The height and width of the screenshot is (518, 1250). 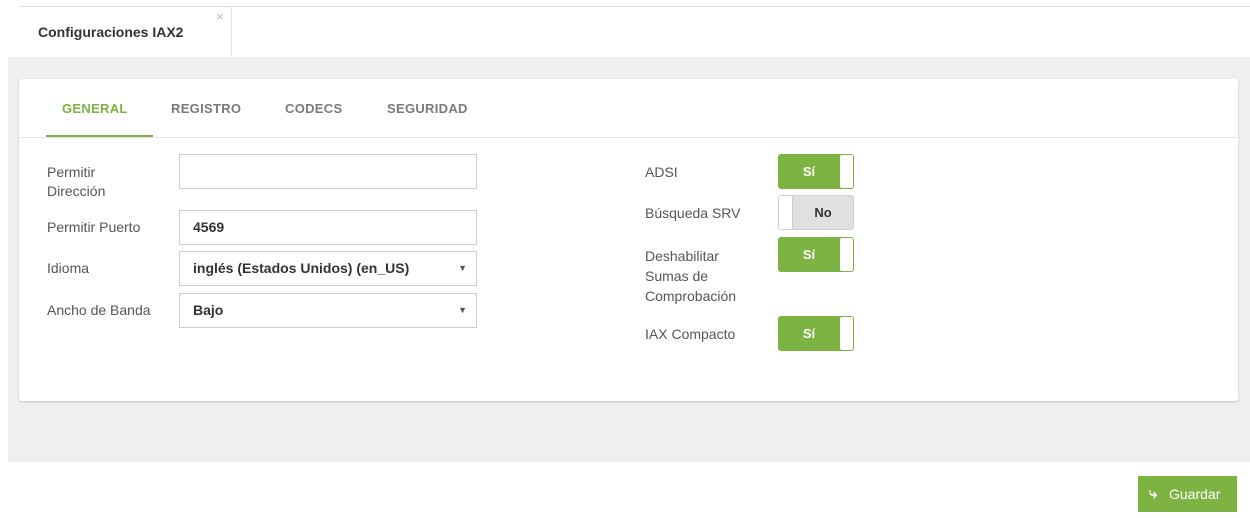 I want to click on disable-checksums-toggle: Sí, so click(x=816, y=254).